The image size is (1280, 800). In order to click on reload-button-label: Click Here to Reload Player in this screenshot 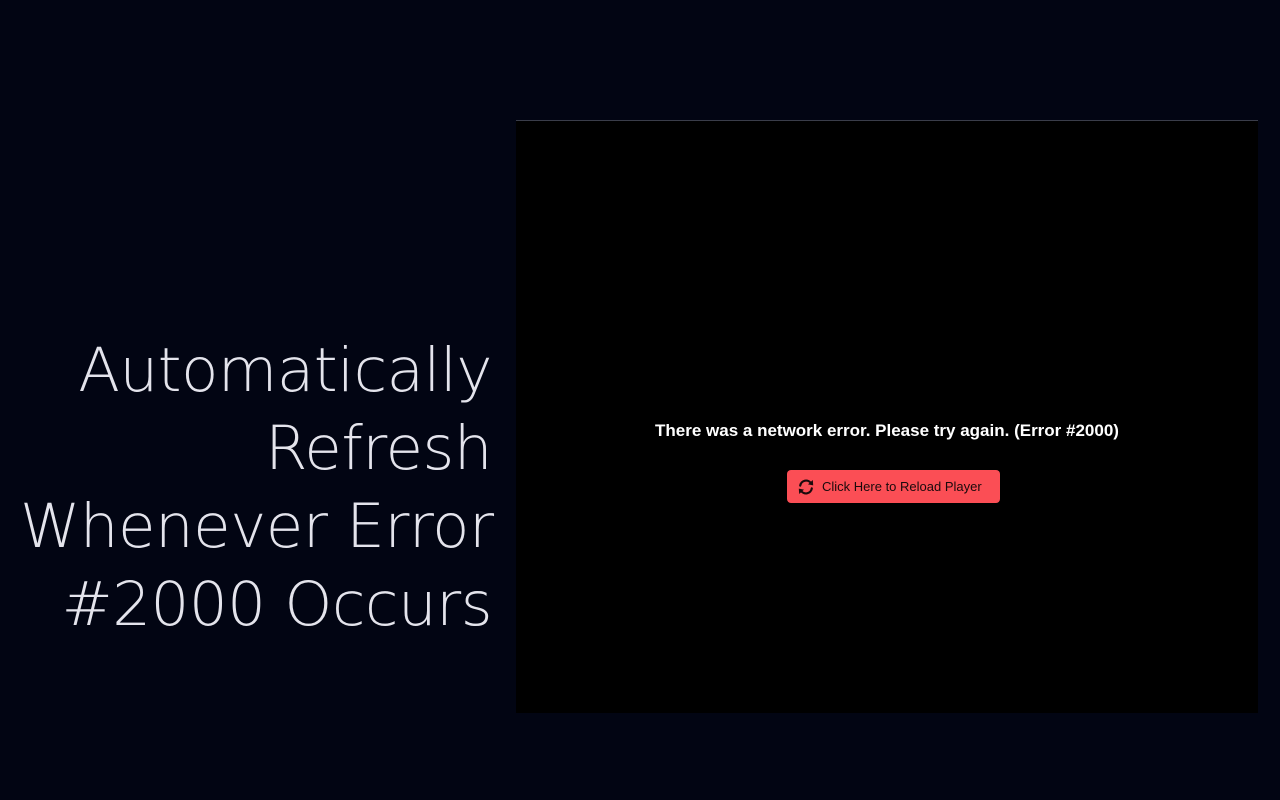, I will do `click(902, 486)`.